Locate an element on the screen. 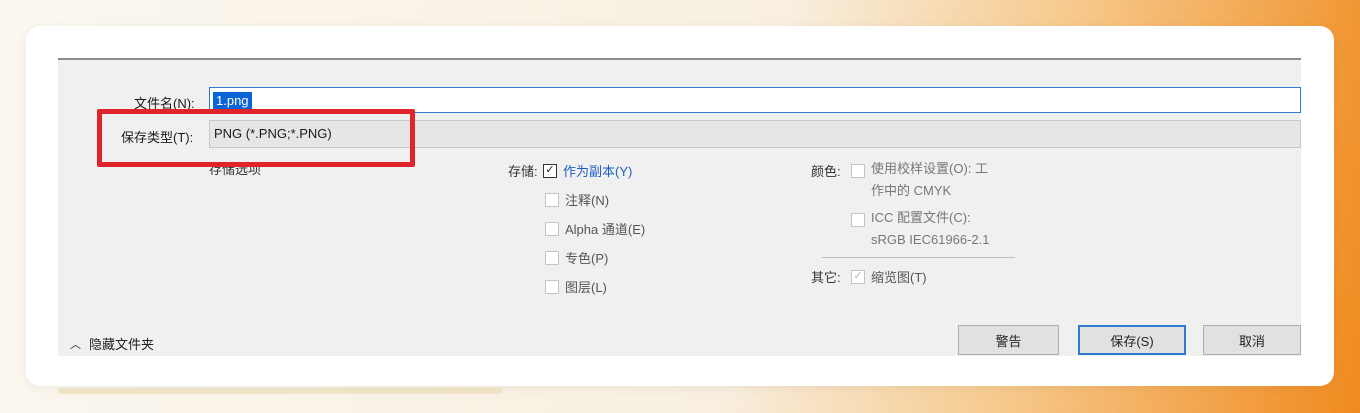 The height and width of the screenshot is (413, 1360). warning-button: 警告 is located at coordinates (1008, 340).